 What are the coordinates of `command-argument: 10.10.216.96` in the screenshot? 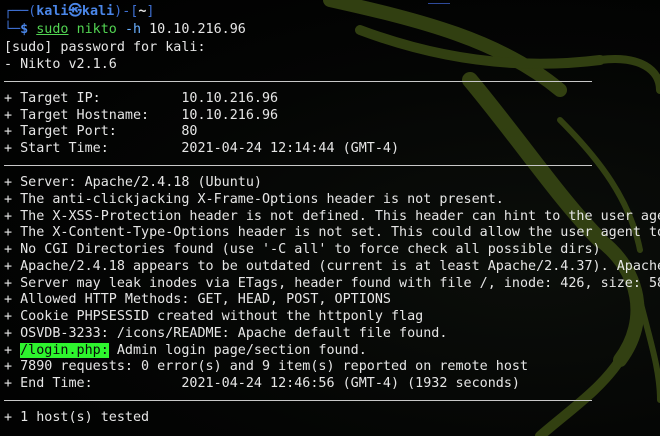 It's located at (197, 29).